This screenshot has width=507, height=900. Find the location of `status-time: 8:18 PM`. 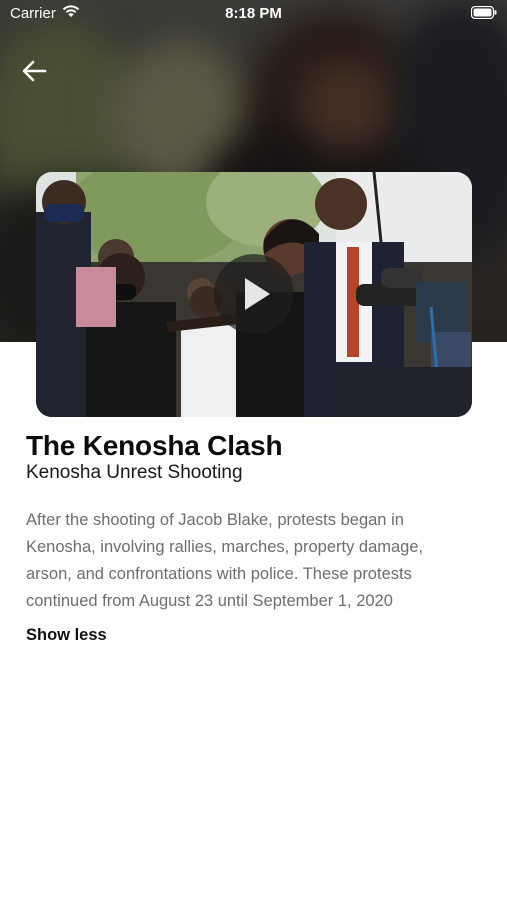

status-time: 8:18 PM is located at coordinates (253, 13).